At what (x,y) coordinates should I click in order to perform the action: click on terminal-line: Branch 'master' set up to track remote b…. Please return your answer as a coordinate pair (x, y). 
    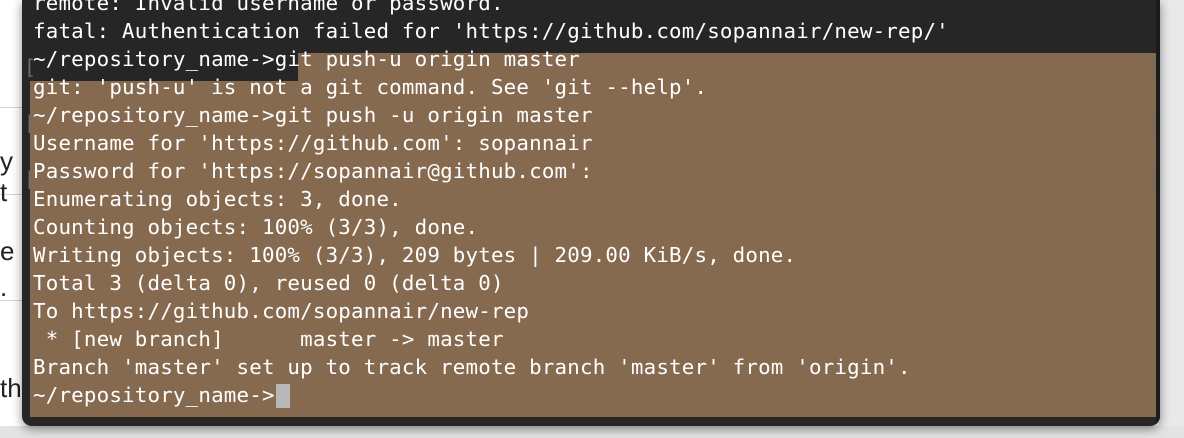
    Looking at the image, I should click on (472, 367).